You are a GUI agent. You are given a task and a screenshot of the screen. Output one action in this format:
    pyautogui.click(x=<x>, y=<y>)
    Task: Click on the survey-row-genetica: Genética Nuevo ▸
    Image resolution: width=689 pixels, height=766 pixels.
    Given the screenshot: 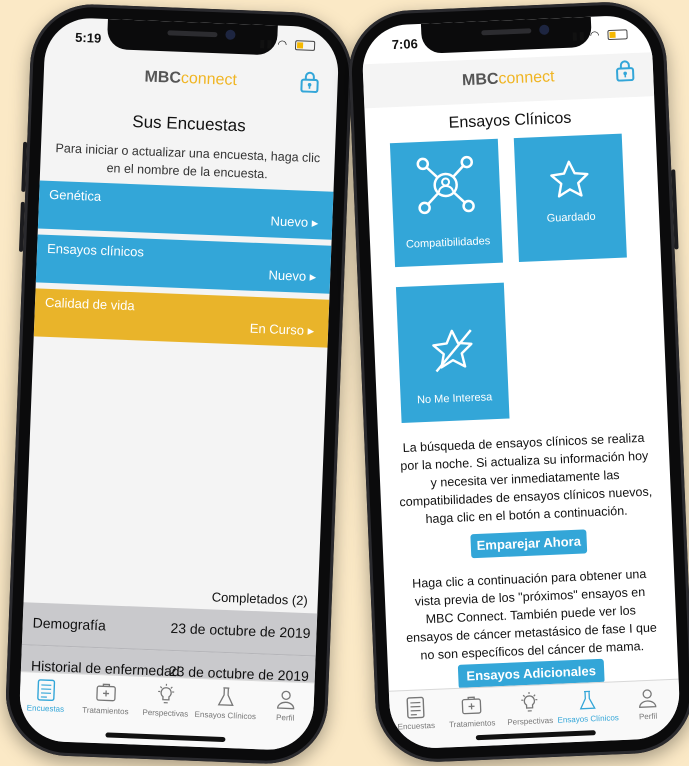 What is the action you would take?
    pyautogui.click(x=185, y=210)
    